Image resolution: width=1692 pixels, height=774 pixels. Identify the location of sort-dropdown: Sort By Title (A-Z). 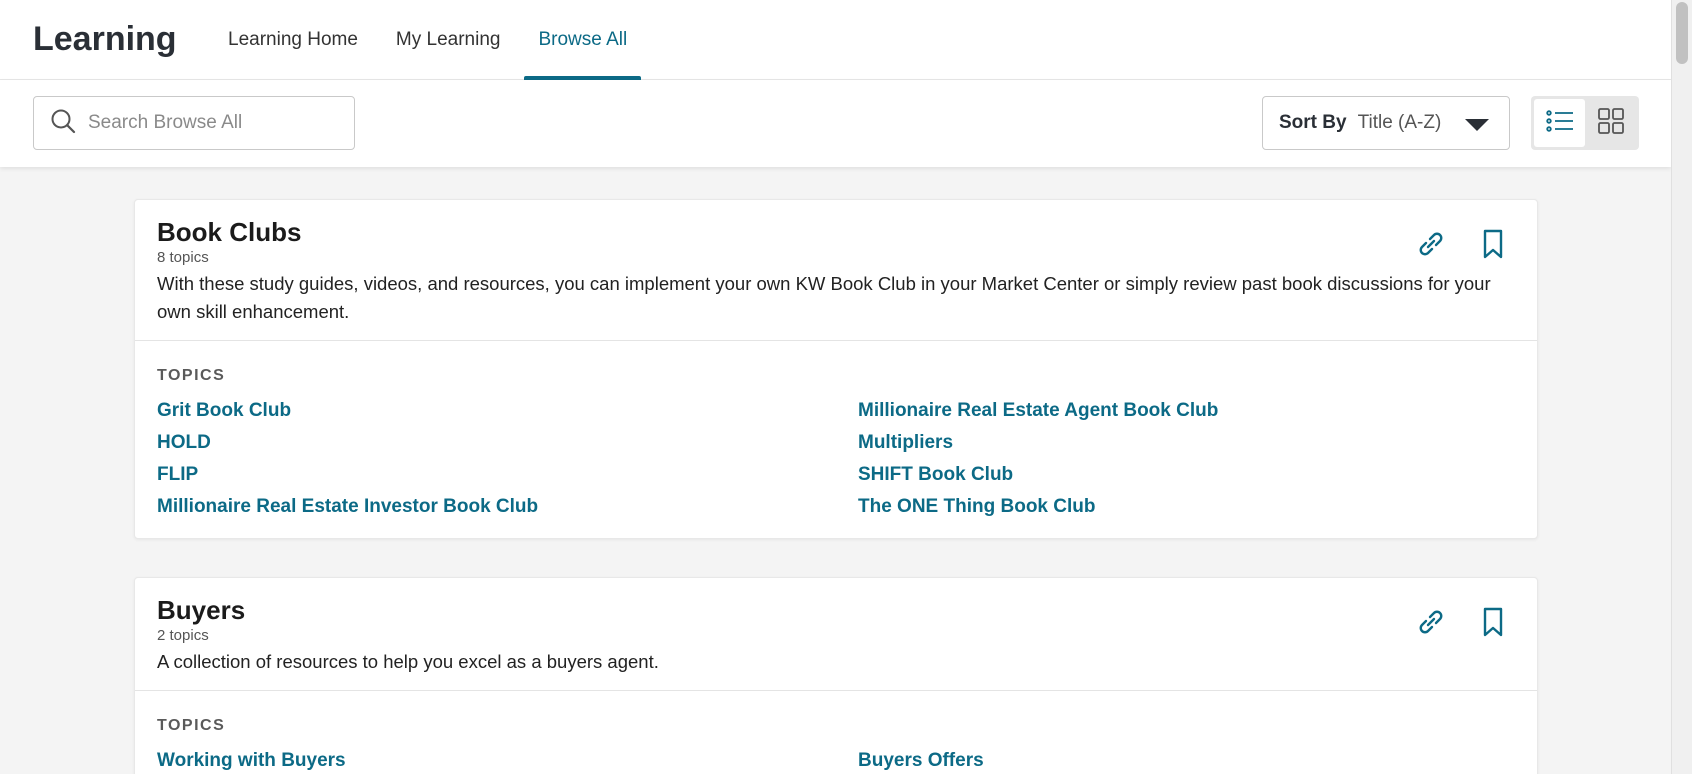
(1386, 123).